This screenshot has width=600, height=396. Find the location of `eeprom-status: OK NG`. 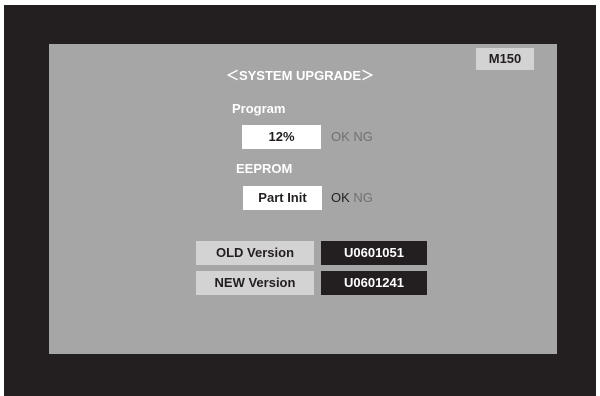

eeprom-status: OK NG is located at coordinates (352, 198).